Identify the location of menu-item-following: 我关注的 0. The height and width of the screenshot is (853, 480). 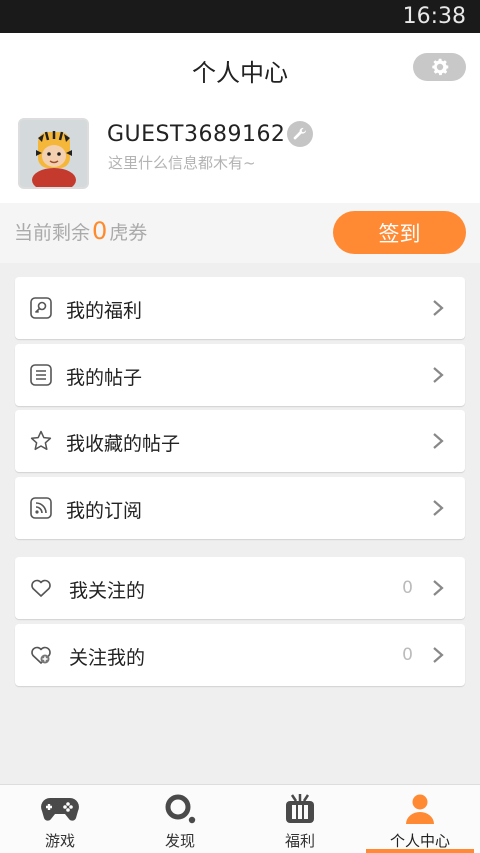
(240, 588).